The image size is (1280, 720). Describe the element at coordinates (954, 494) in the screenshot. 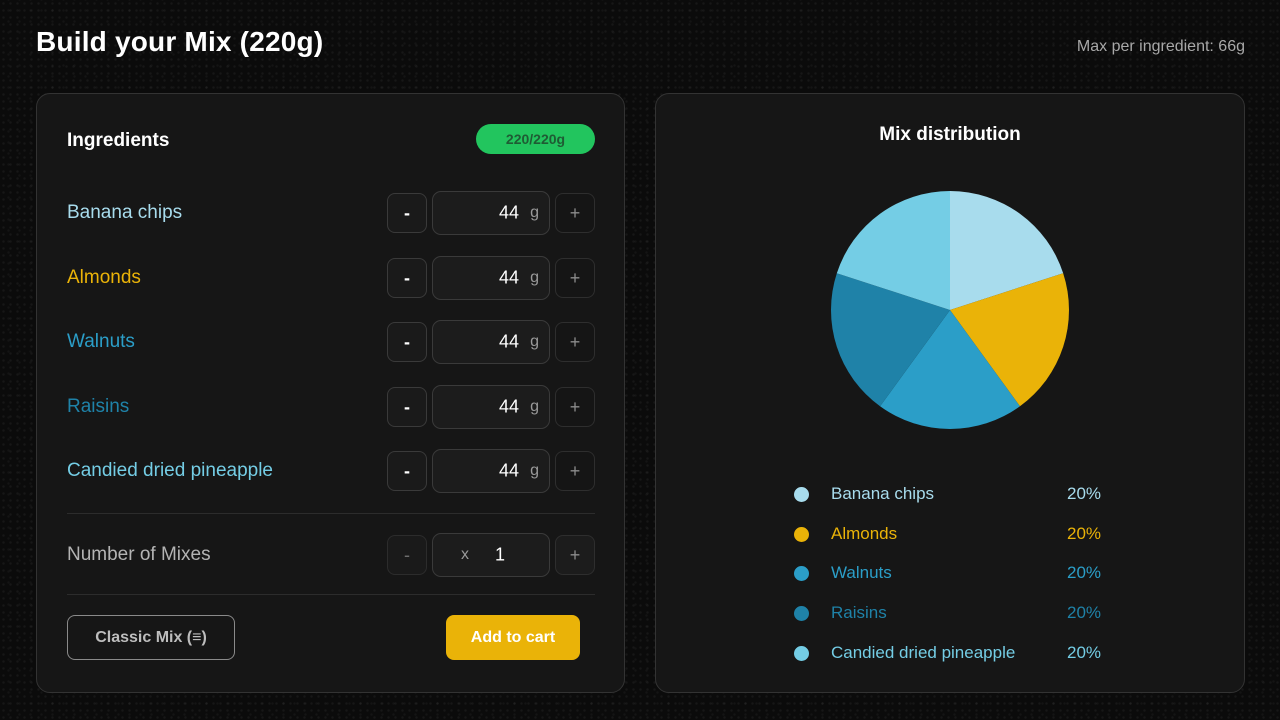

I see `legend-item: Banana chips 20%` at that location.